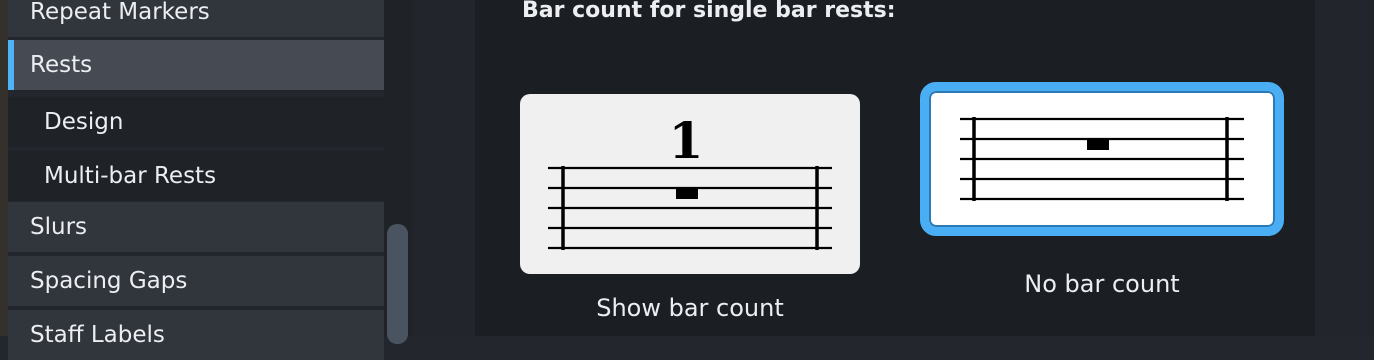  I want to click on bar-rest-without-count-illustration, so click(1102, 159).